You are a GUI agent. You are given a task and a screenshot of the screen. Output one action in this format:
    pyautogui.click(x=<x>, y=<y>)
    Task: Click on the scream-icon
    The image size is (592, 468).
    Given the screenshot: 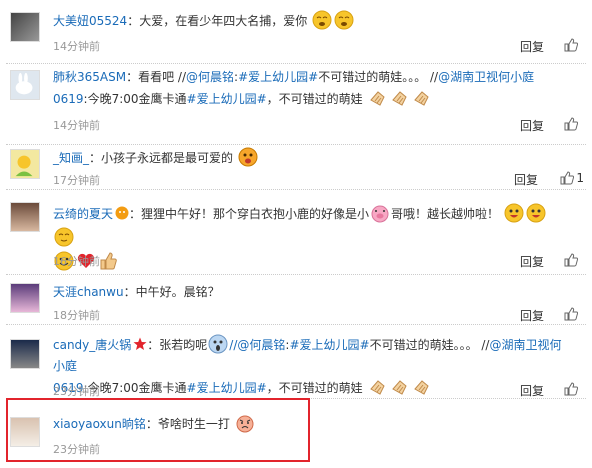 What is the action you would take?
    pyautogui.click(x=218, y=344)
    